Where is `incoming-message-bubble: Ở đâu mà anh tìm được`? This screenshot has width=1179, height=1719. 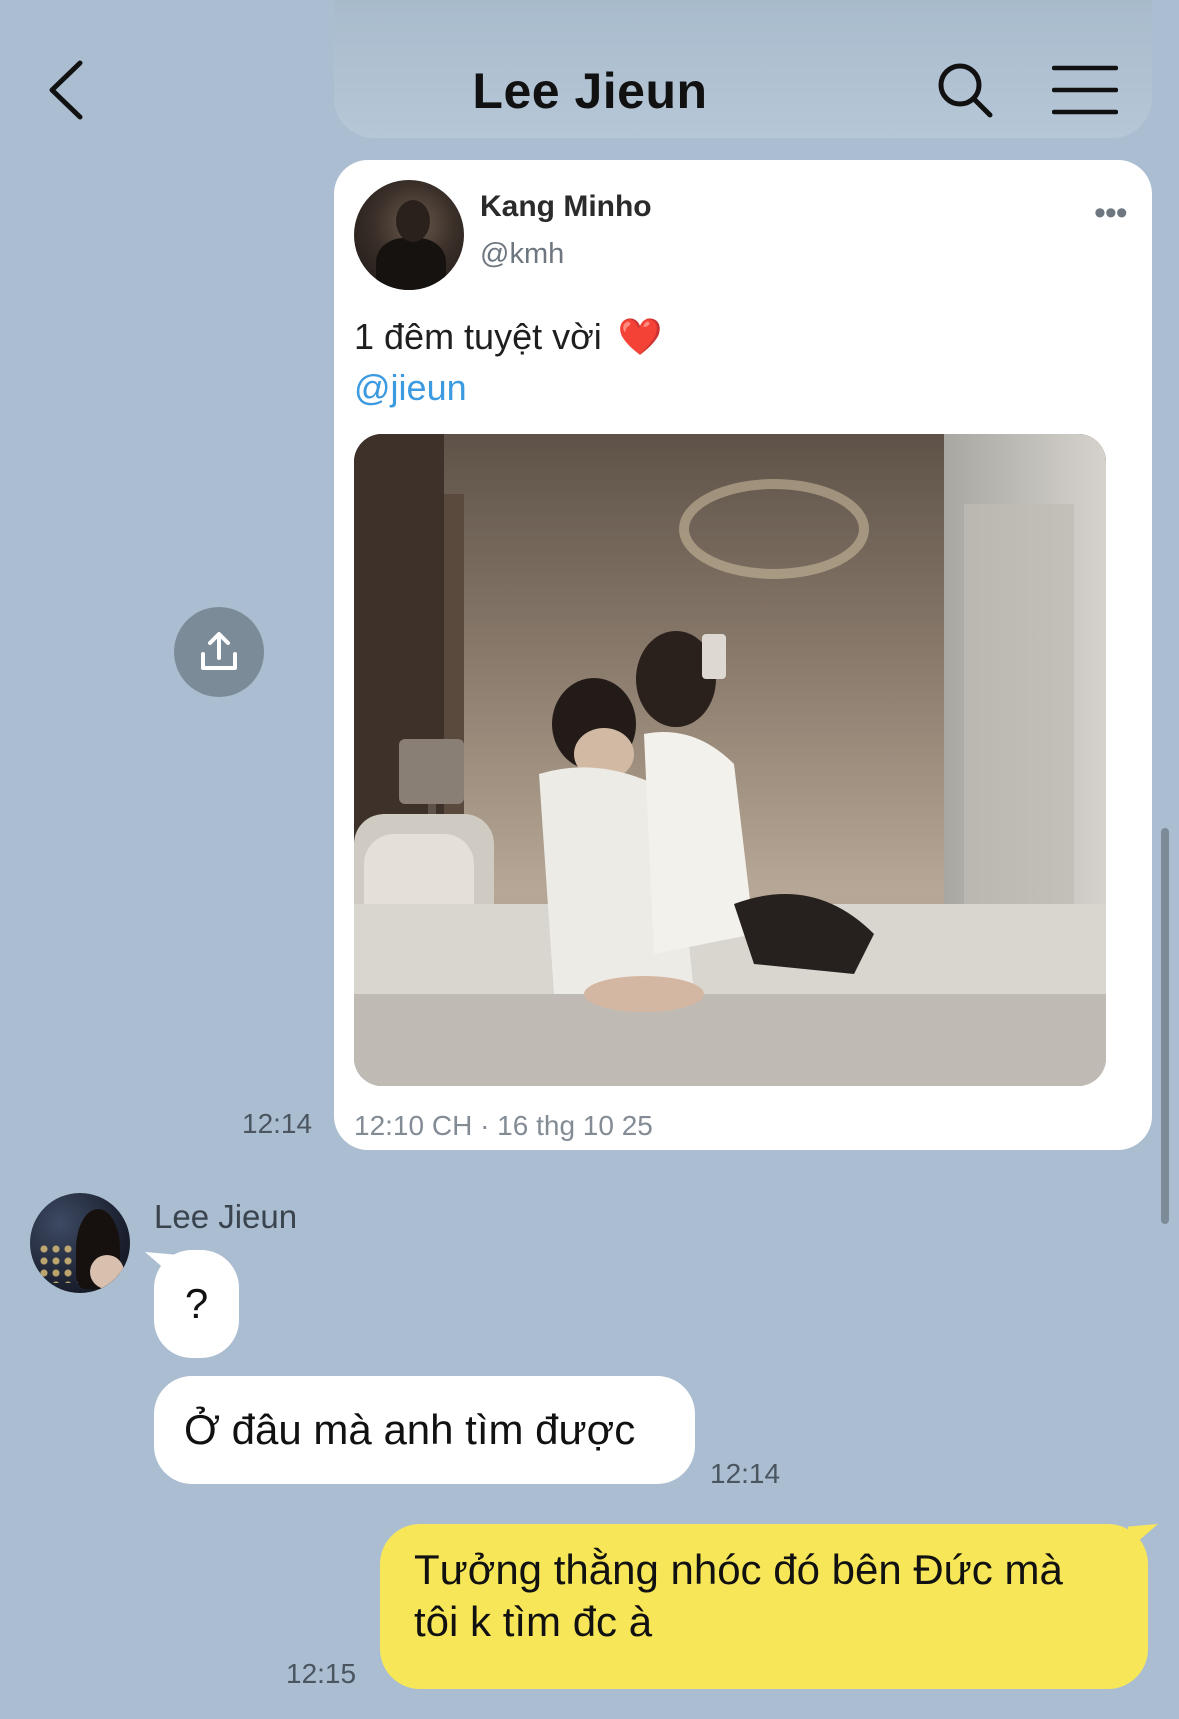 incoming-message-bubble: Ở đâu mà anh tìm được is located at coordinates (424, 1430).